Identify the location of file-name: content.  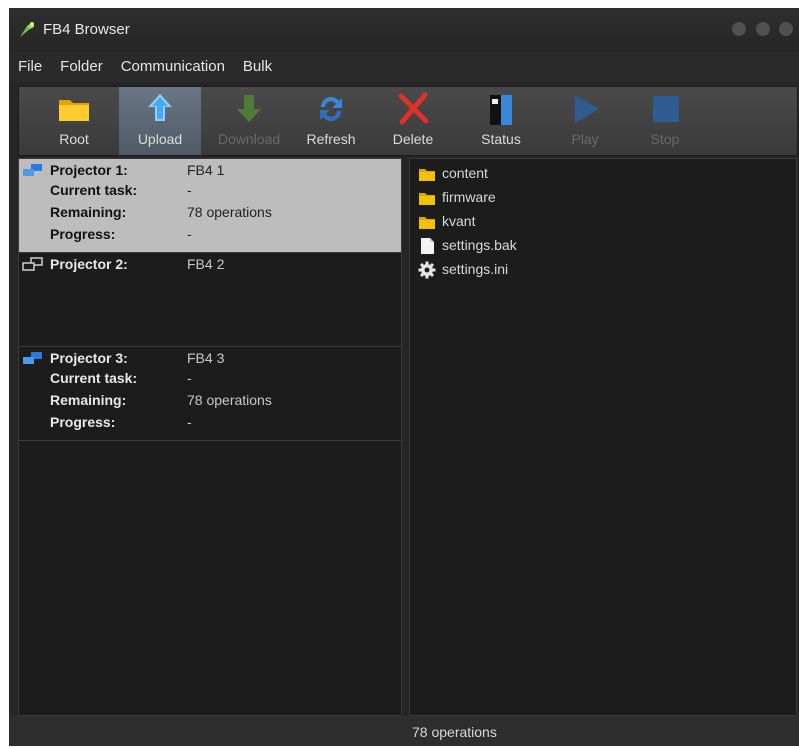
(465, 173).